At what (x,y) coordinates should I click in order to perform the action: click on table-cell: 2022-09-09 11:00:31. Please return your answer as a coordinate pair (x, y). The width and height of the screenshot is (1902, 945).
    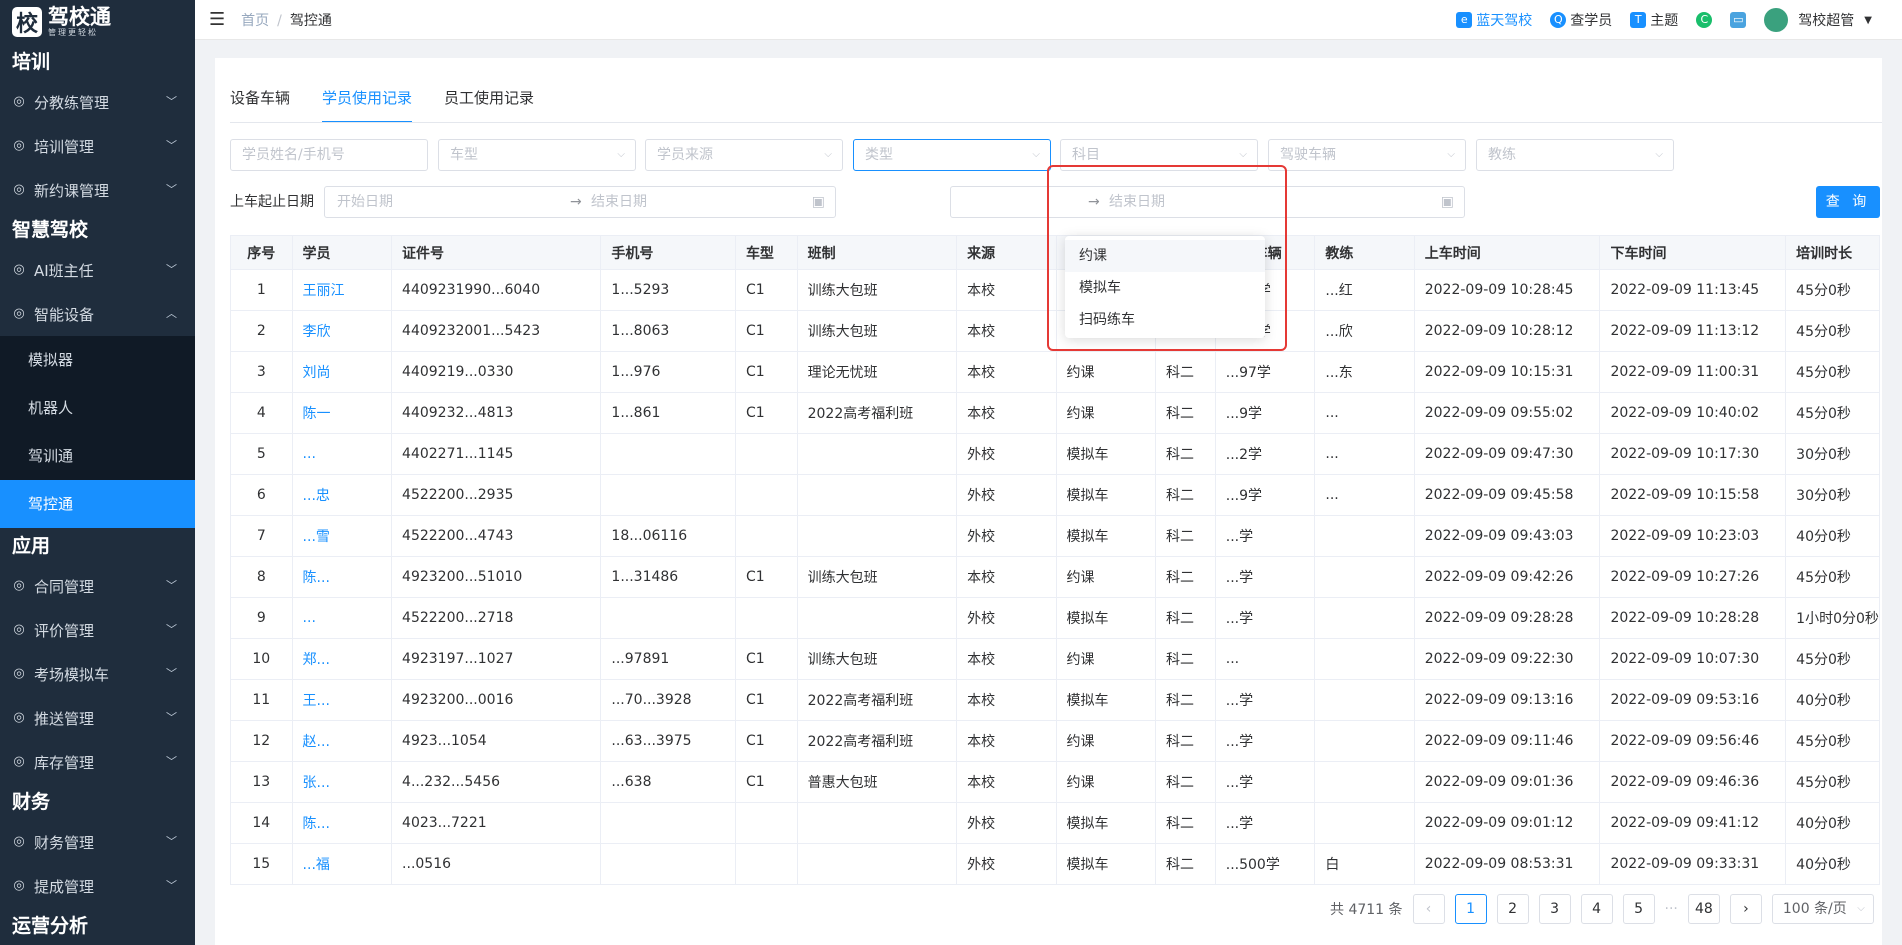
    Looking at the image, I should click on (1693, 372).